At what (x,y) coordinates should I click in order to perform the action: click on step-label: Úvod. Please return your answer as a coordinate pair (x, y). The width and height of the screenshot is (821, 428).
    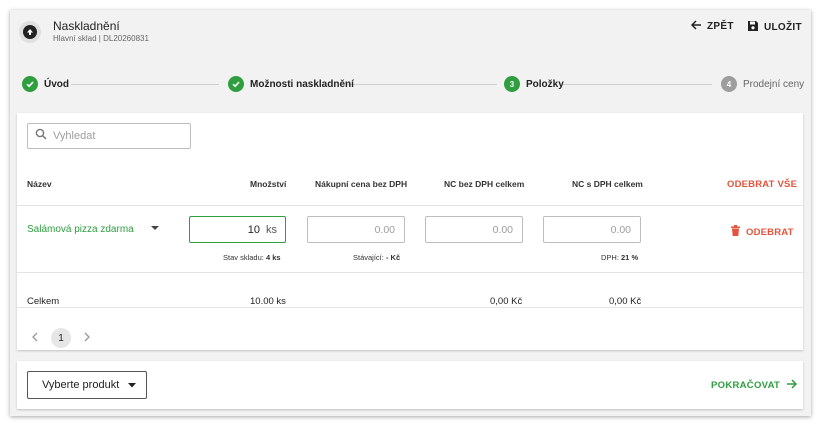
    Looking at the image, I should click on (56, 84).